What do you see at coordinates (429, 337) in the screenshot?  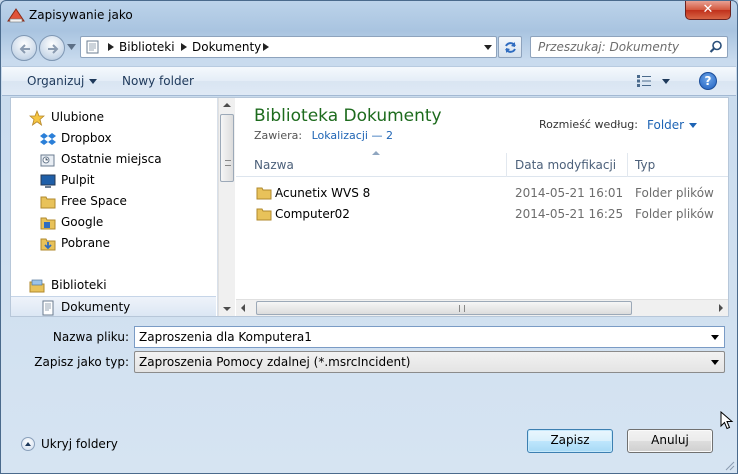 I see `filename-field: Zaproszenia dla Komputera1` at bounding box center [429, 337].